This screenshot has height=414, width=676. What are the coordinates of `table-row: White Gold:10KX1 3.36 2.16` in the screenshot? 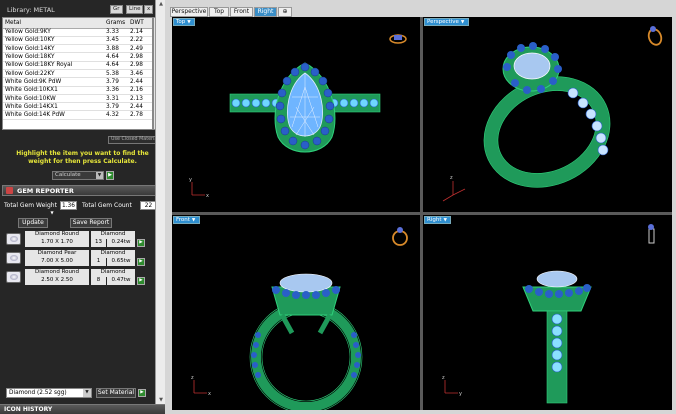 It's located at (77, 90).